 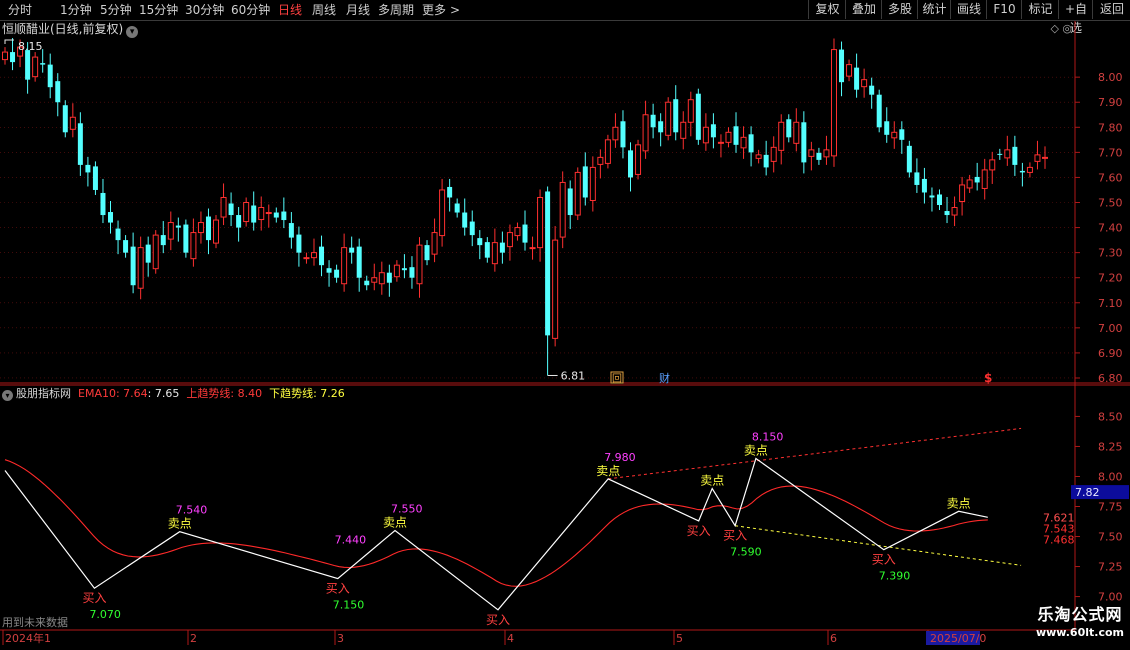 What do you see at coordinates (953, 638) in the screenshot?
I see `date-highlight` at bounding box center [953, 638].